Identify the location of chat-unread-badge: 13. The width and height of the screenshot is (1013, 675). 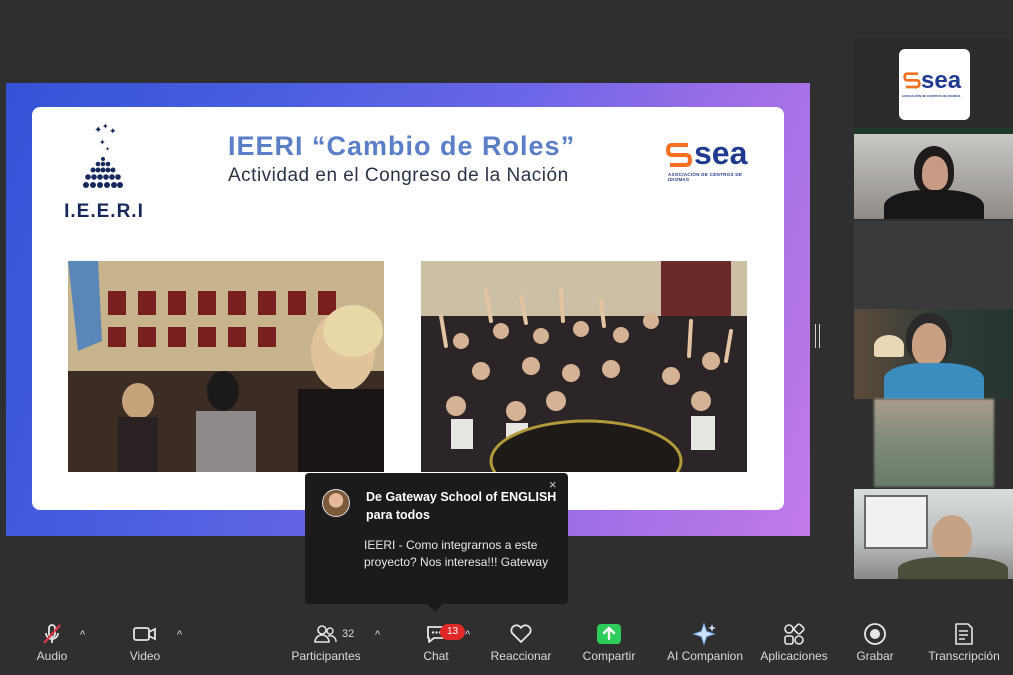
(452, 632).